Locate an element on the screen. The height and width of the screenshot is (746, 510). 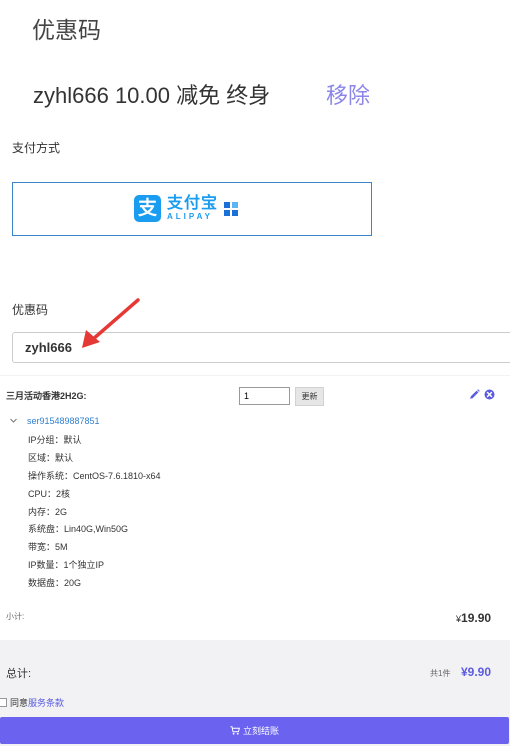
agree-prefix: 同意 is located at coordinates (19, 703).